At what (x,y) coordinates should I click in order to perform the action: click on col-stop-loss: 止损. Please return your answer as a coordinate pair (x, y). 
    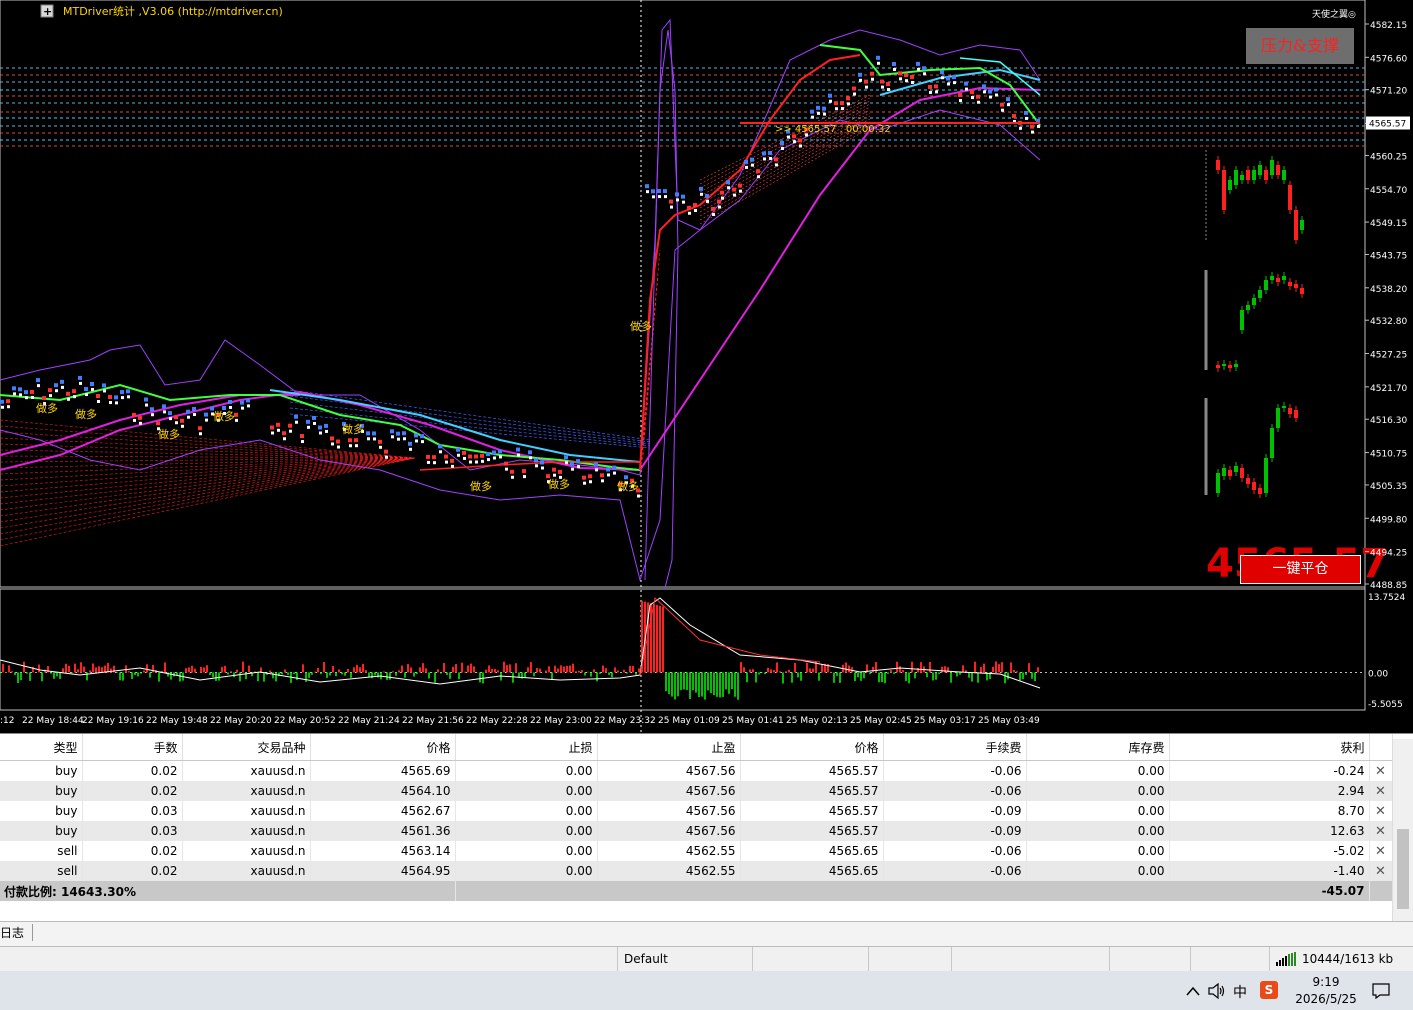
    Looking at the image, I should click on (526, 747).